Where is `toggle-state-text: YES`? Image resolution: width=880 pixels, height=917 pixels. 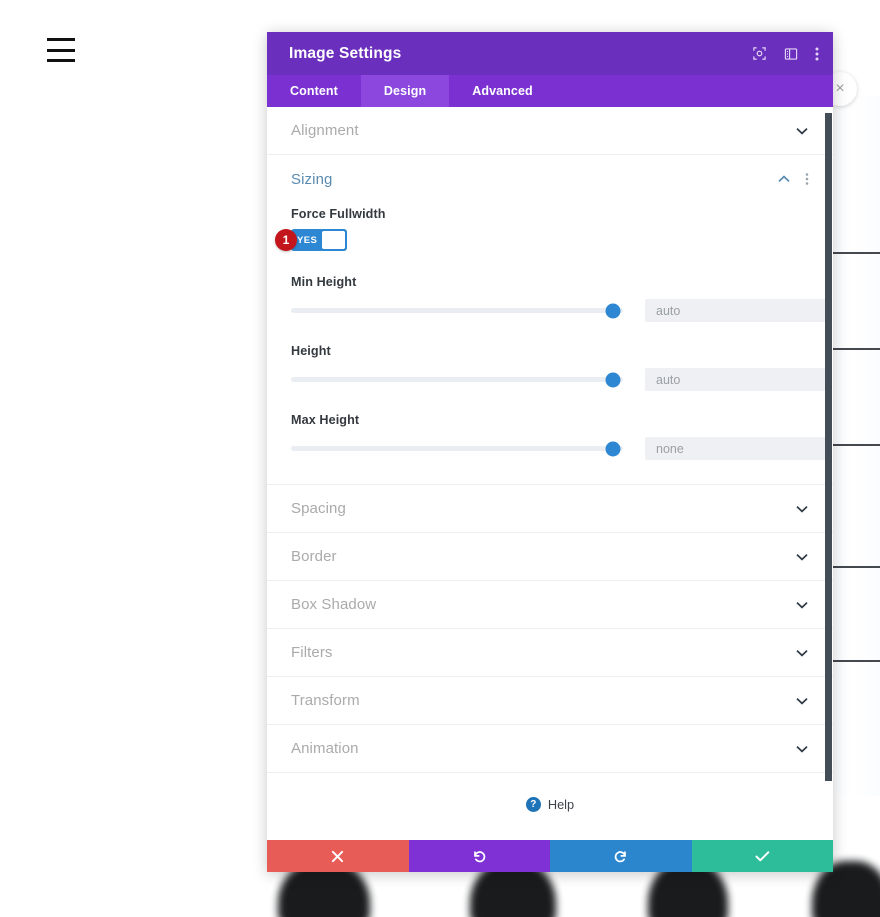
toggle-state-text: YES is located at coordinates (307, 240).